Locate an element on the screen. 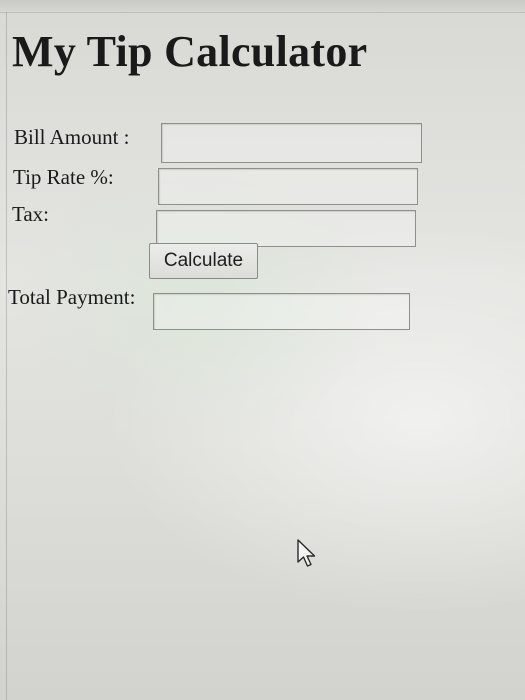  mouse-pointer-icon is located at coordinates (306, 553).